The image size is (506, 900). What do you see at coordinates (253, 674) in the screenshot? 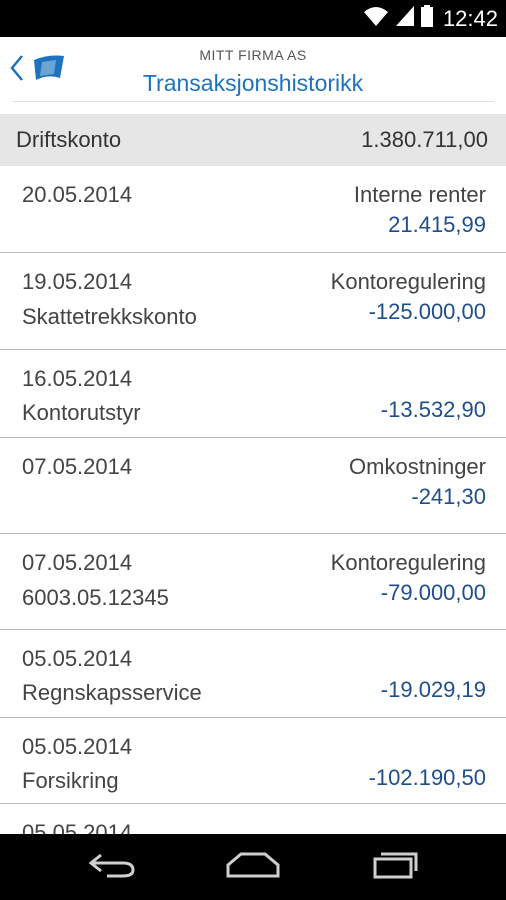
I see `transaction-row: 05.05.2014 Regnskapsservice -19.029,19` at bounding box center [253, 674].